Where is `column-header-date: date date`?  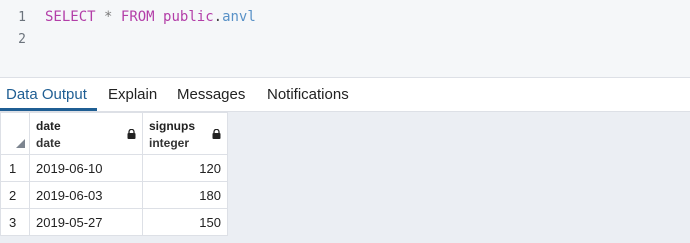 column-header-date: date date is located at coordinates (86, 133).